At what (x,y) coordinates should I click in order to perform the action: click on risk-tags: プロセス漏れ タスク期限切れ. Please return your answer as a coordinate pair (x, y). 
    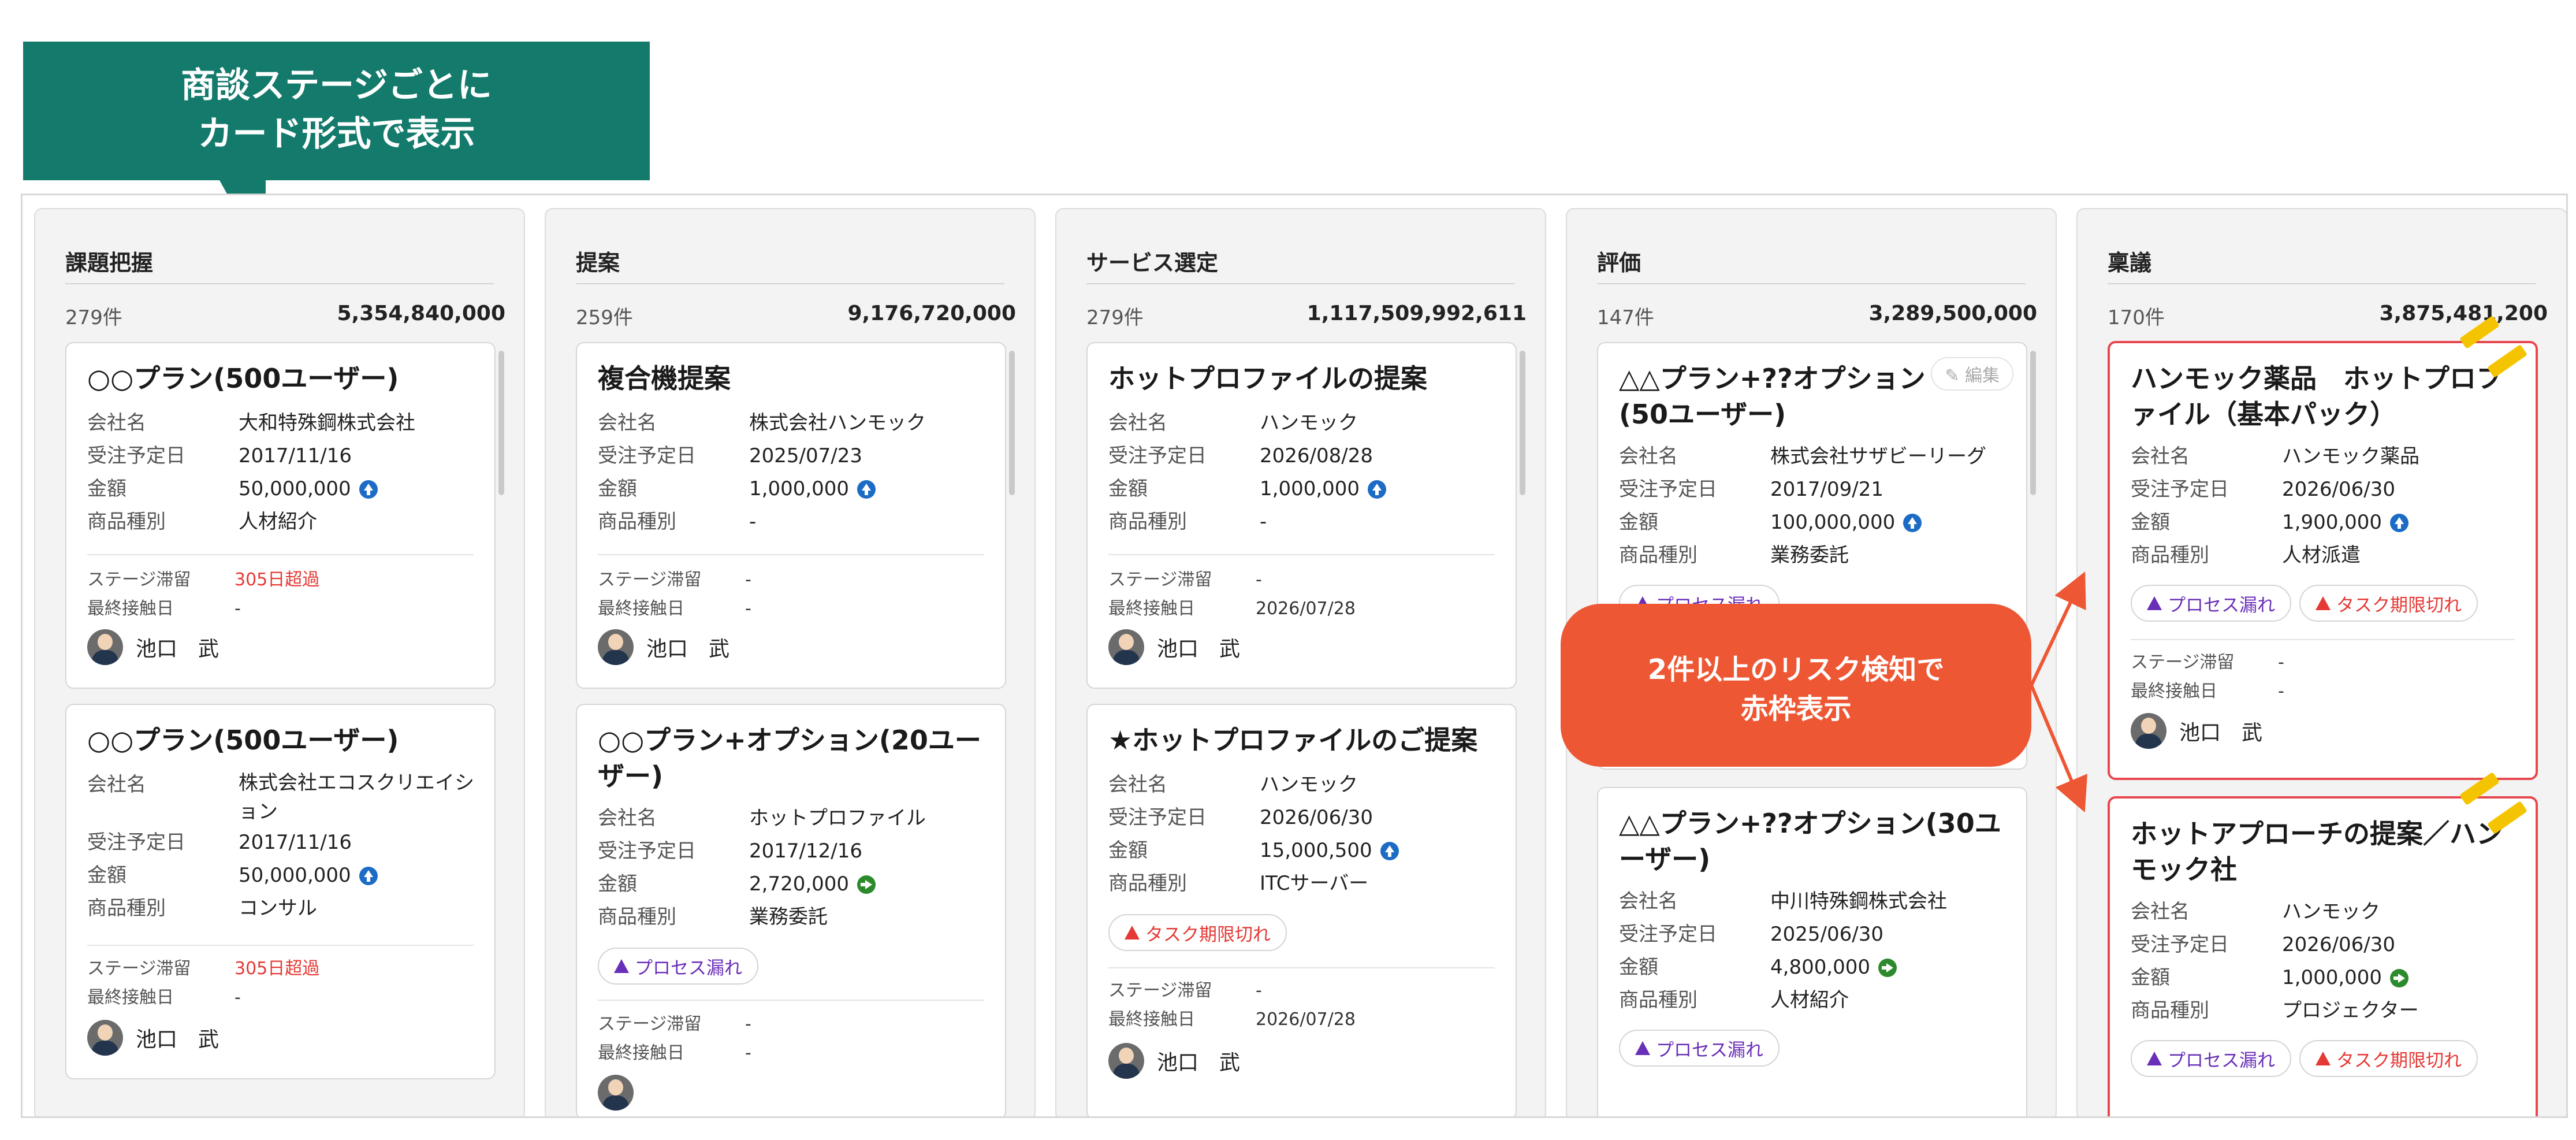
    Looking at the image, I should click on (2304, 1058).